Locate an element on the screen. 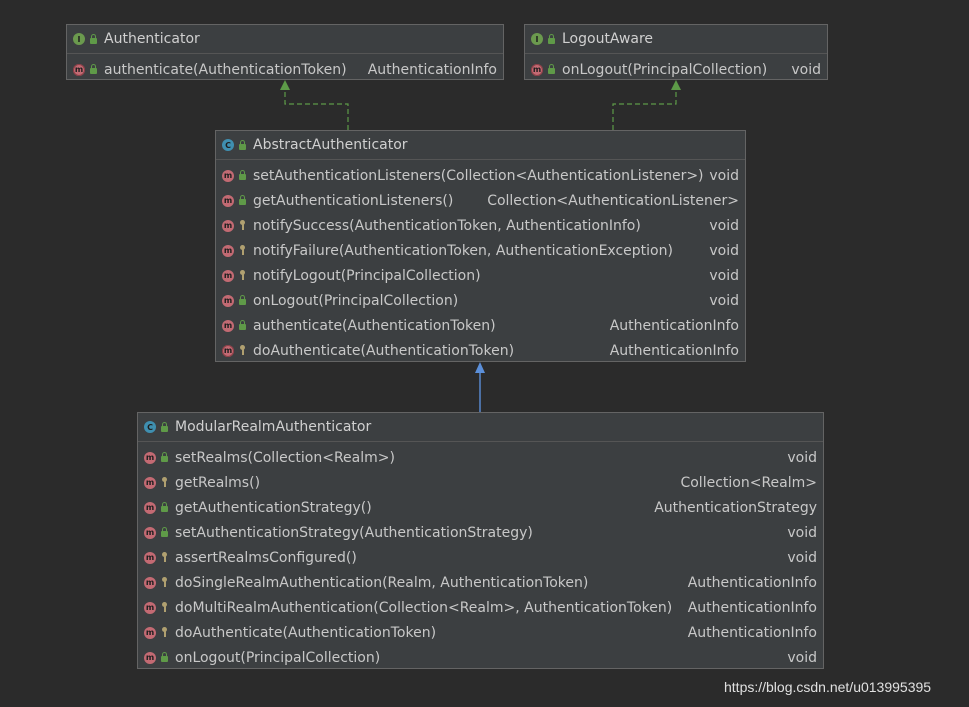  watermark: https://blog.csdn.net/u013995395 is located at coordinates (828, 687).